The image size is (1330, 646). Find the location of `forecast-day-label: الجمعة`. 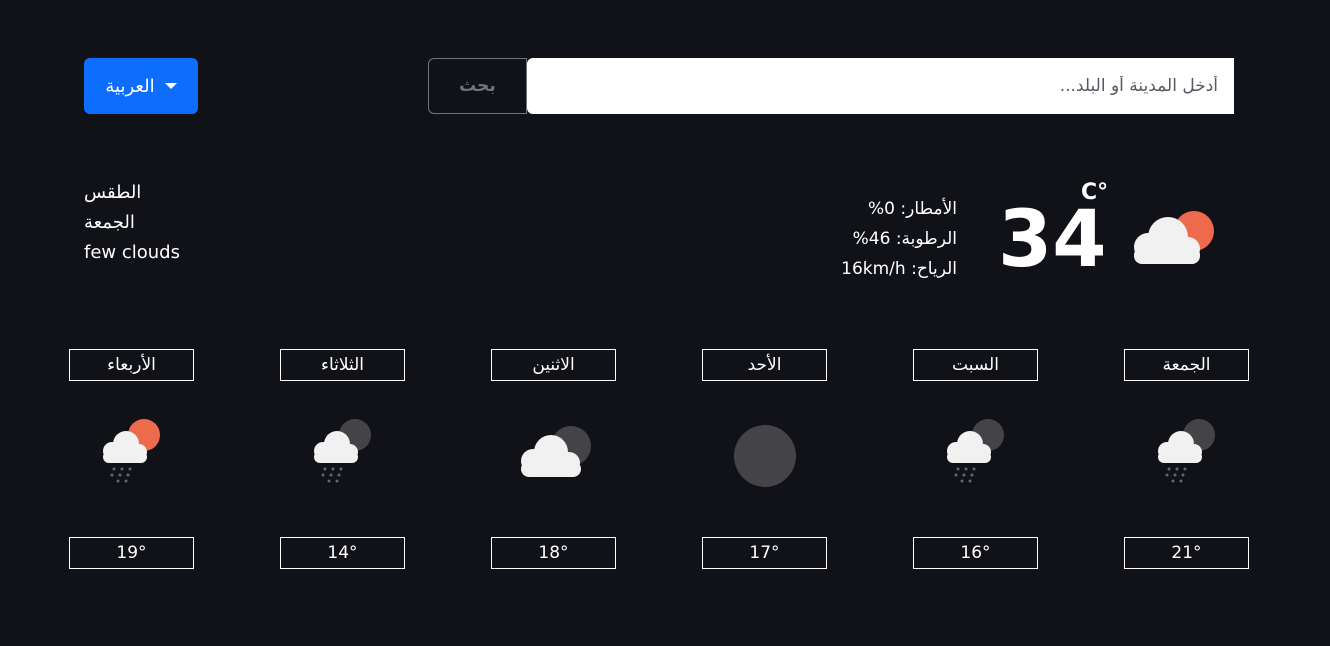

forecast-day-label: الجمعة is located at coordinates (1186, 365).